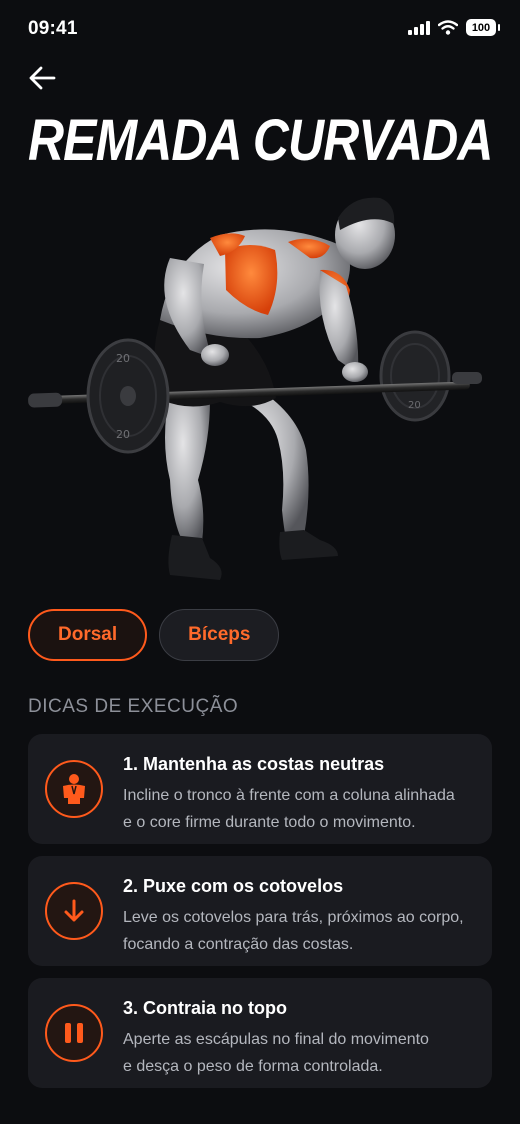  I want to click on page-title: REMADA CURVADA, so click(260, 140).